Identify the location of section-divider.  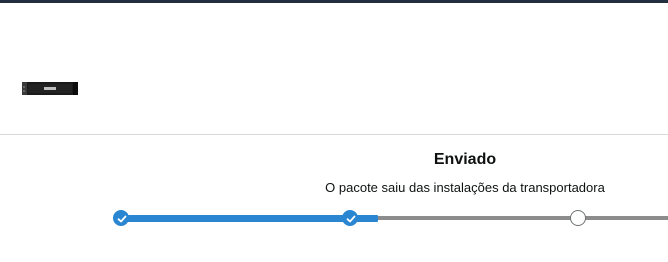
(334, 134).